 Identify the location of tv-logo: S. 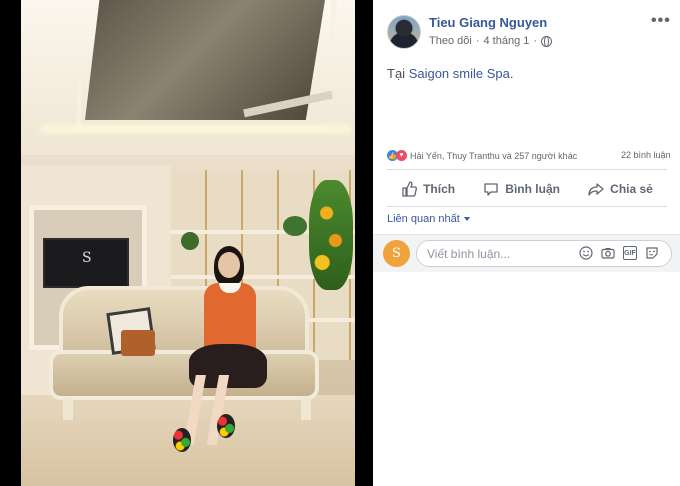
(87, 258).